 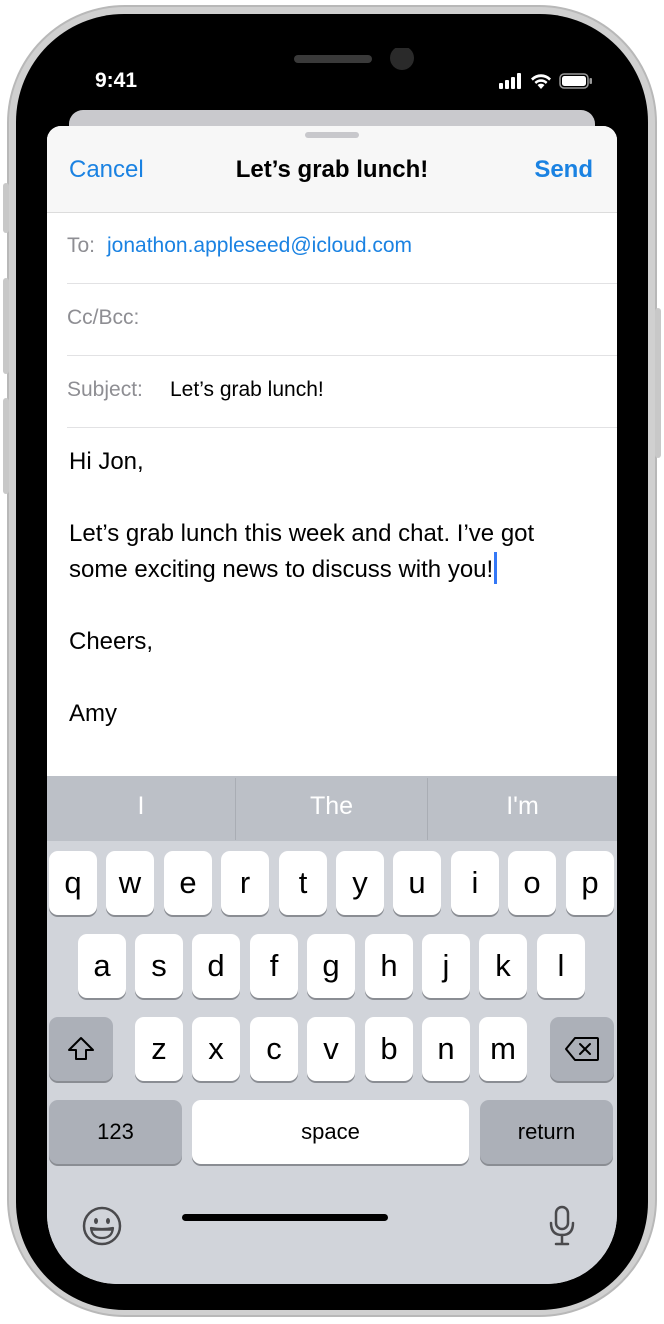 I want to click on status-icons, so click(x=546, y=81).